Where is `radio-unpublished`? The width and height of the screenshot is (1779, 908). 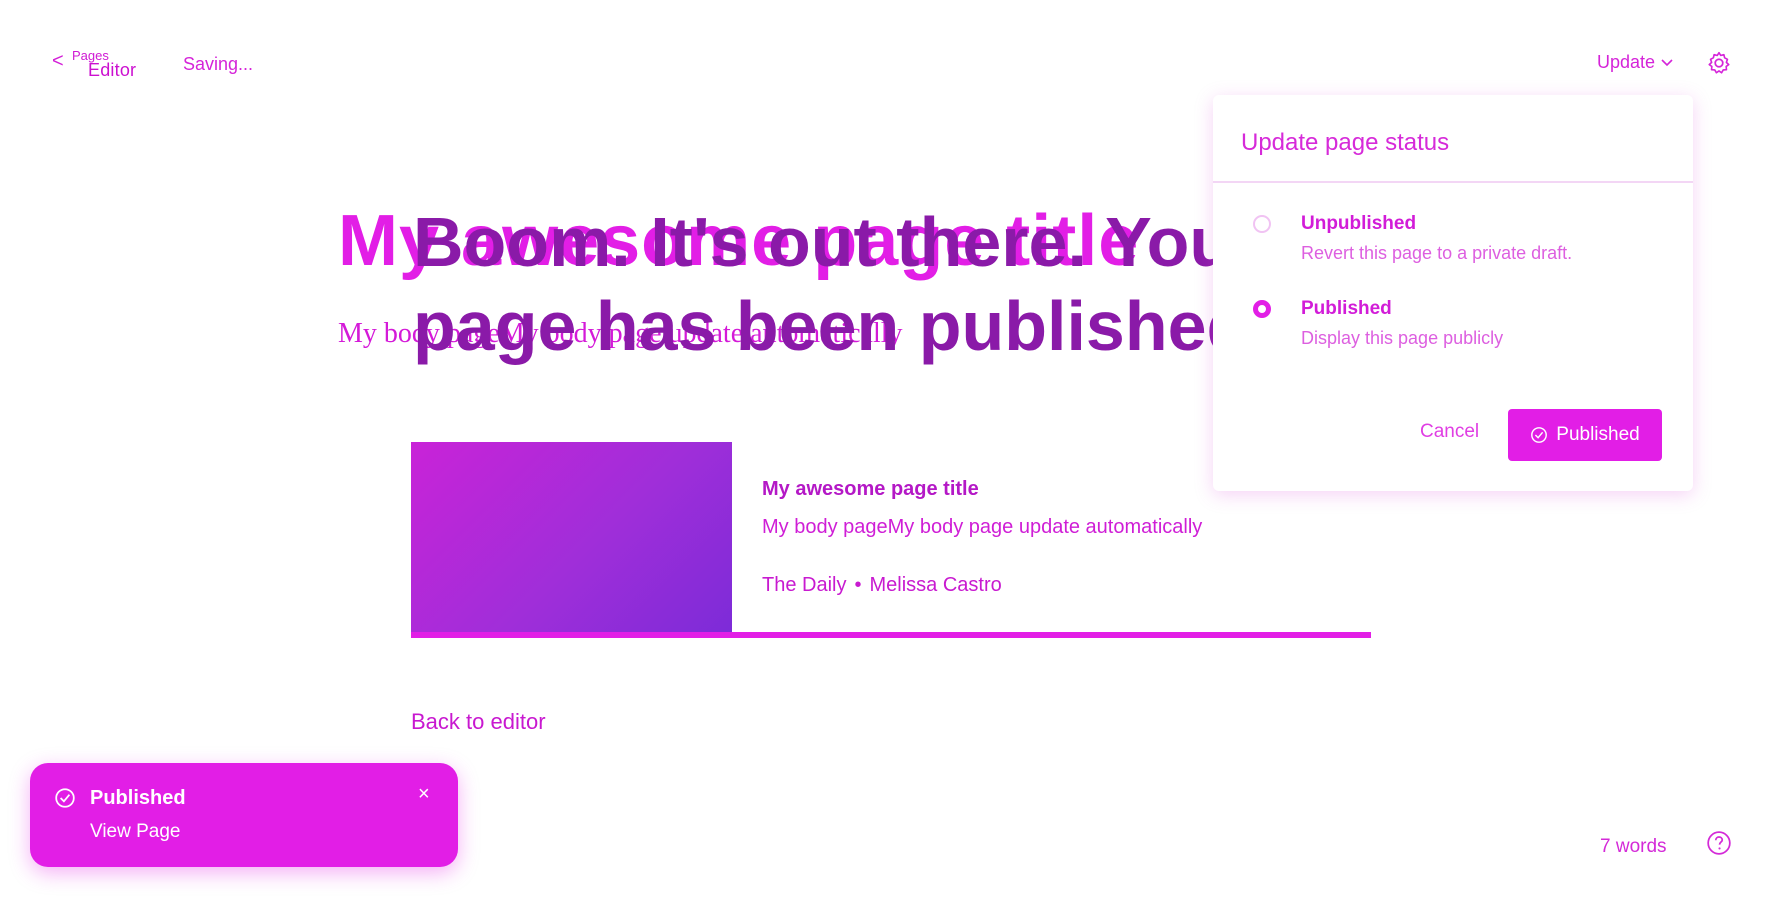
radio-unpublished is located at coordinates (1262, 224).